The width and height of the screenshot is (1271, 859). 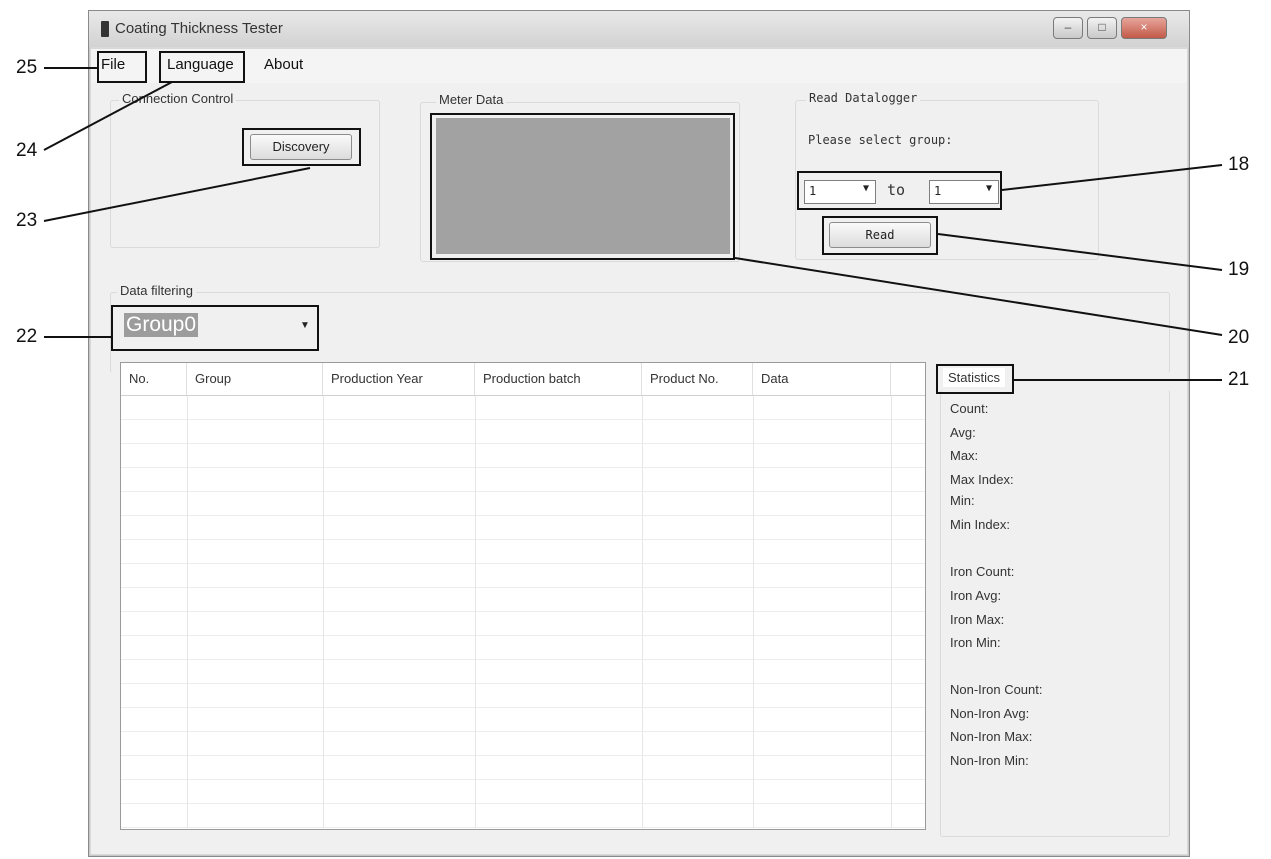 What do you see at coordinates (1239, 379) in the screenshot?
I see `callout-number-21: 21` at bounding box center [1239, 379].